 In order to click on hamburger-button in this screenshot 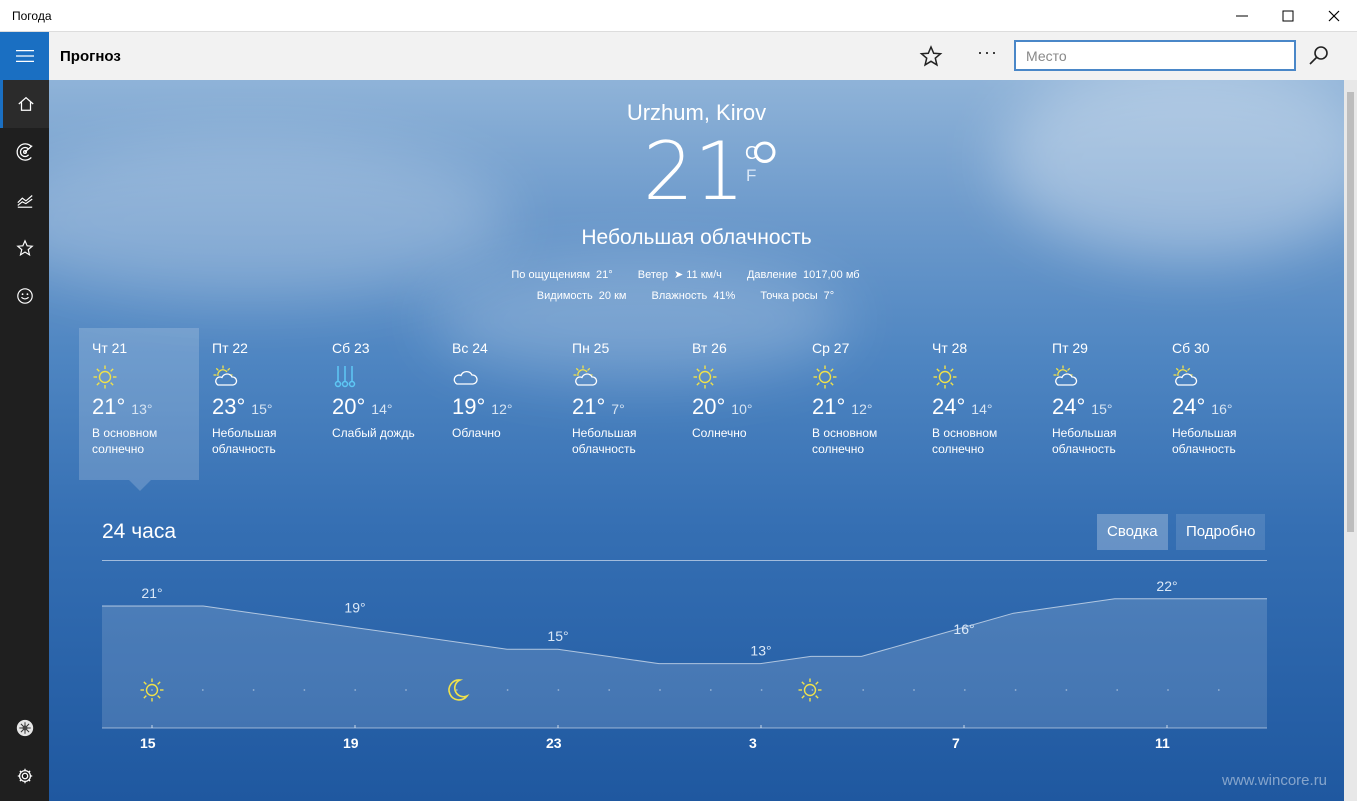, I will do `click(24, 56)`.